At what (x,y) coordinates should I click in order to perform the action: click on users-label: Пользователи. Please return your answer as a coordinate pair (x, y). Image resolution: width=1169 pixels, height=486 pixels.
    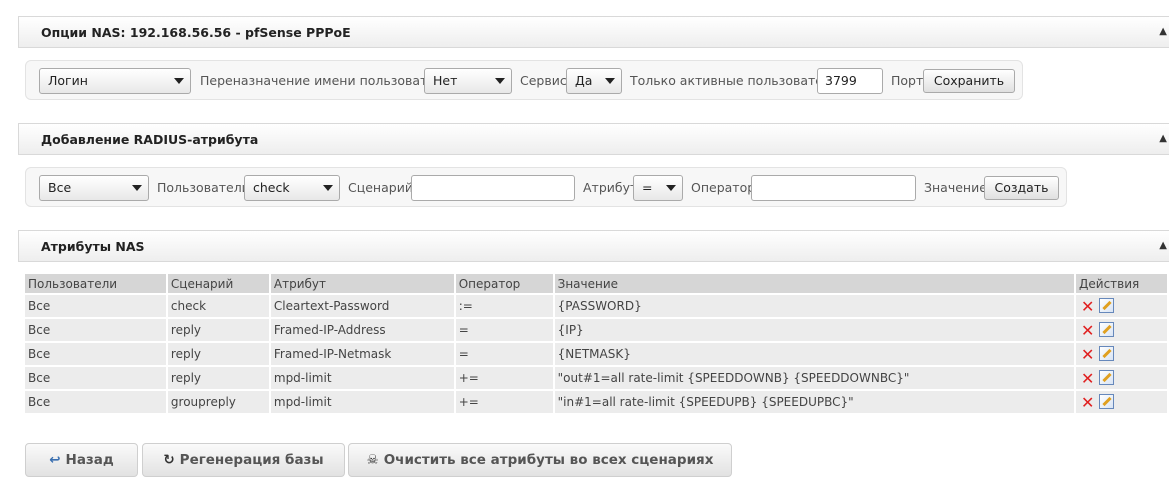
    Looking at the image, I should click on (203, 187).